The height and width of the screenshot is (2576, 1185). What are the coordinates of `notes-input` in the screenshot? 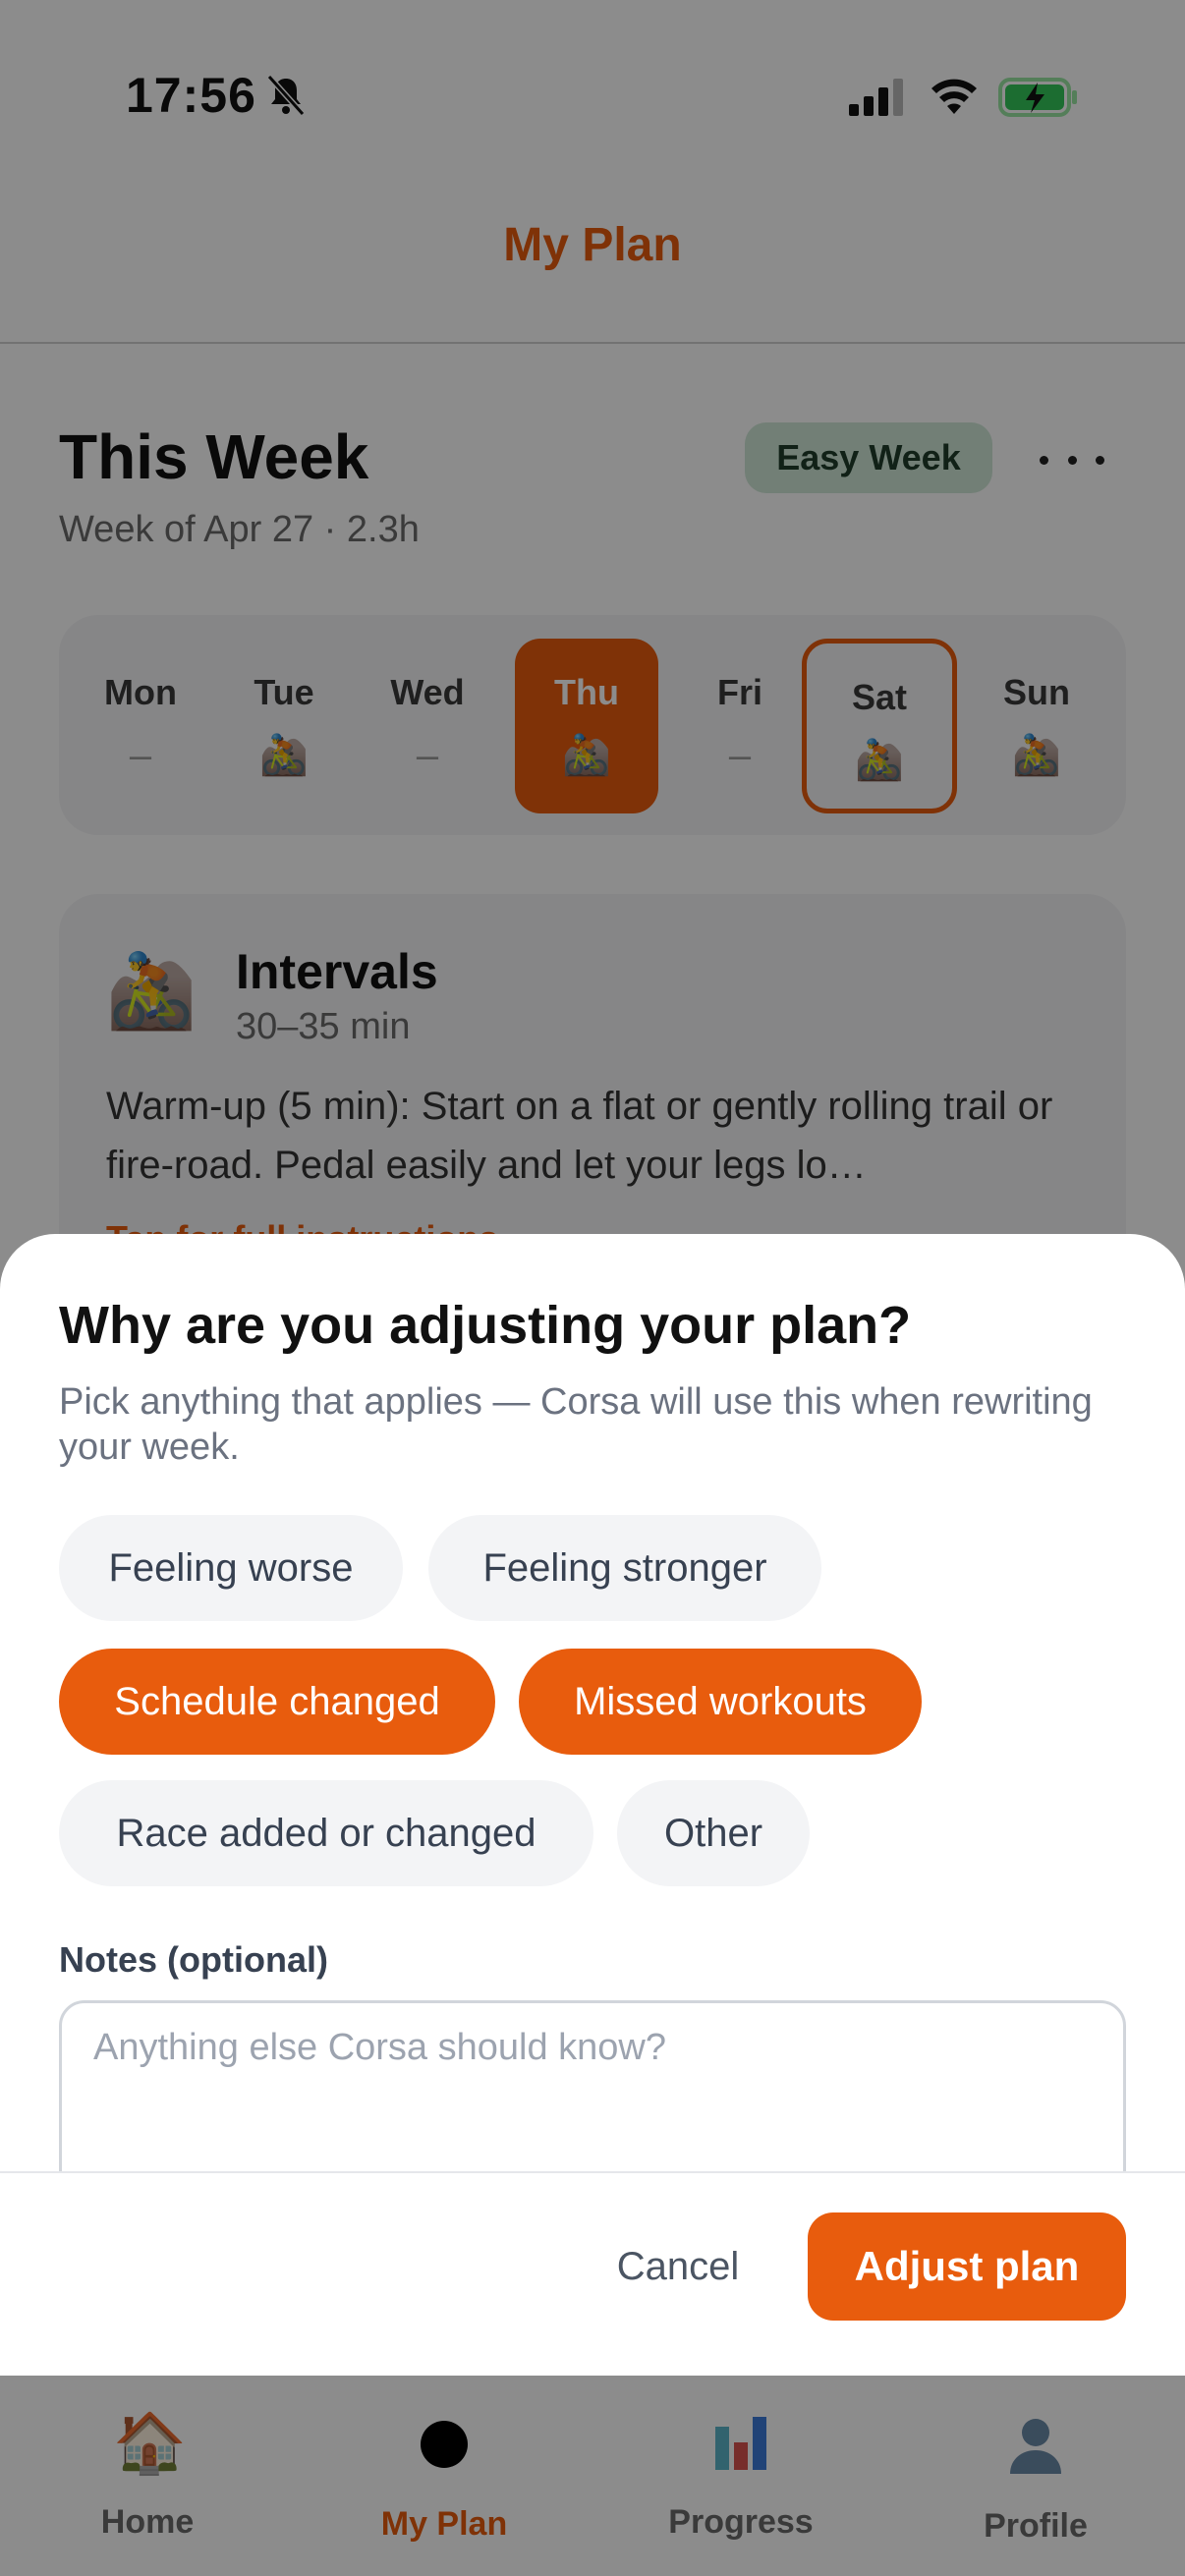 It's located at (592, 2098).